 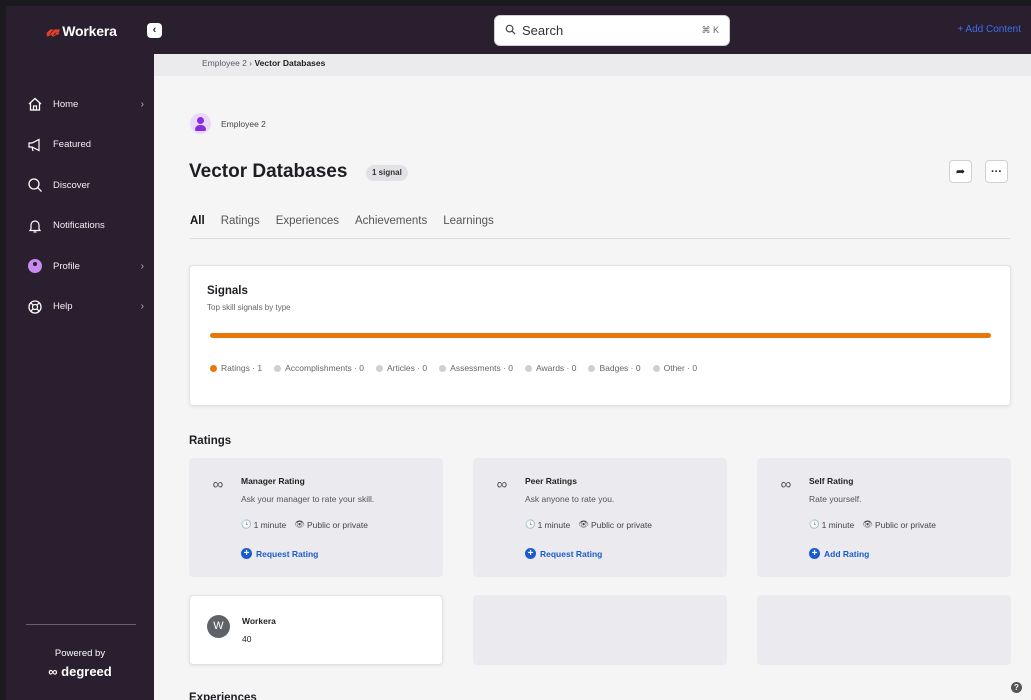 I want to click on rating-card-description: Ask your manager to rate your skill., so click(x=308, y=499).